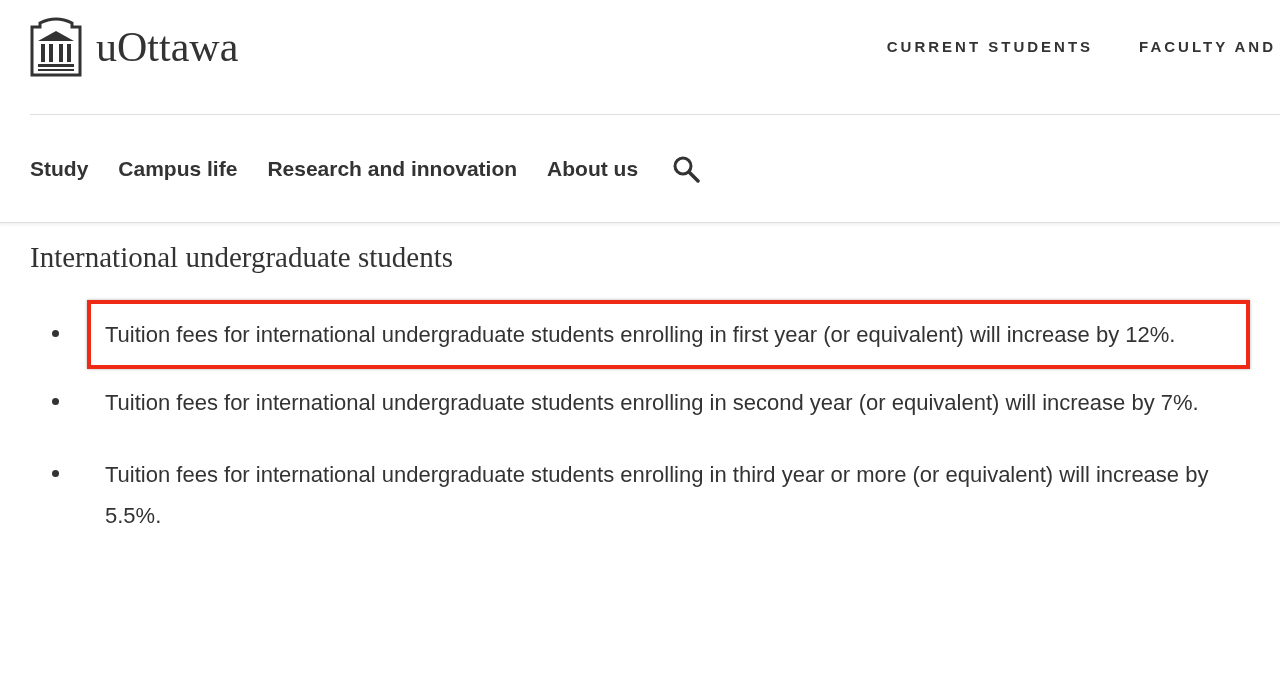 The width and height of the screenshot is (1280, 674). I want to click on search-icon, so click(686, 168).